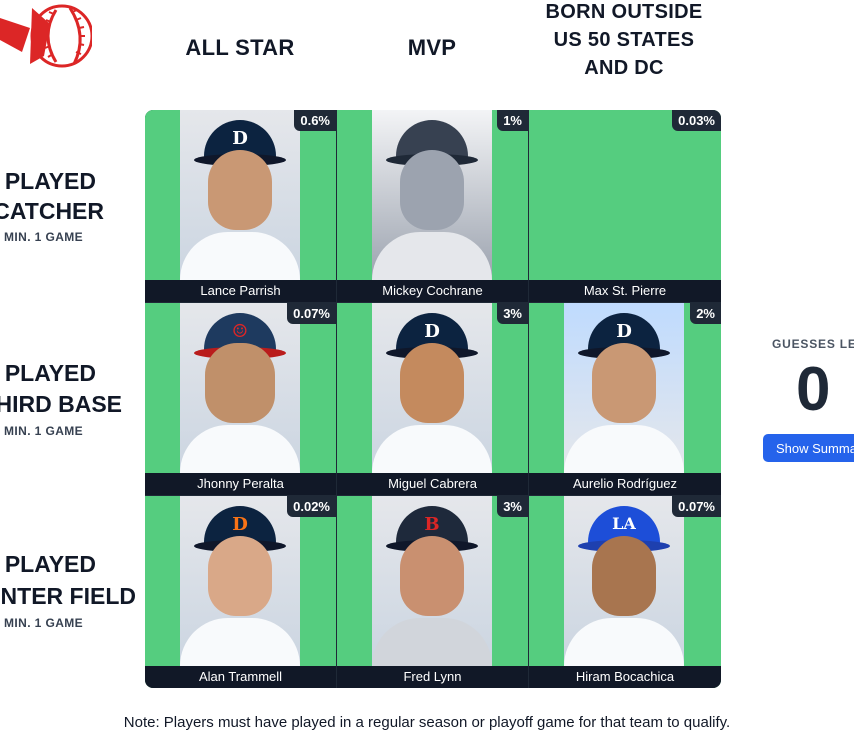  I want to click on player-name: Mickey Cochrane, so click(432, 291).